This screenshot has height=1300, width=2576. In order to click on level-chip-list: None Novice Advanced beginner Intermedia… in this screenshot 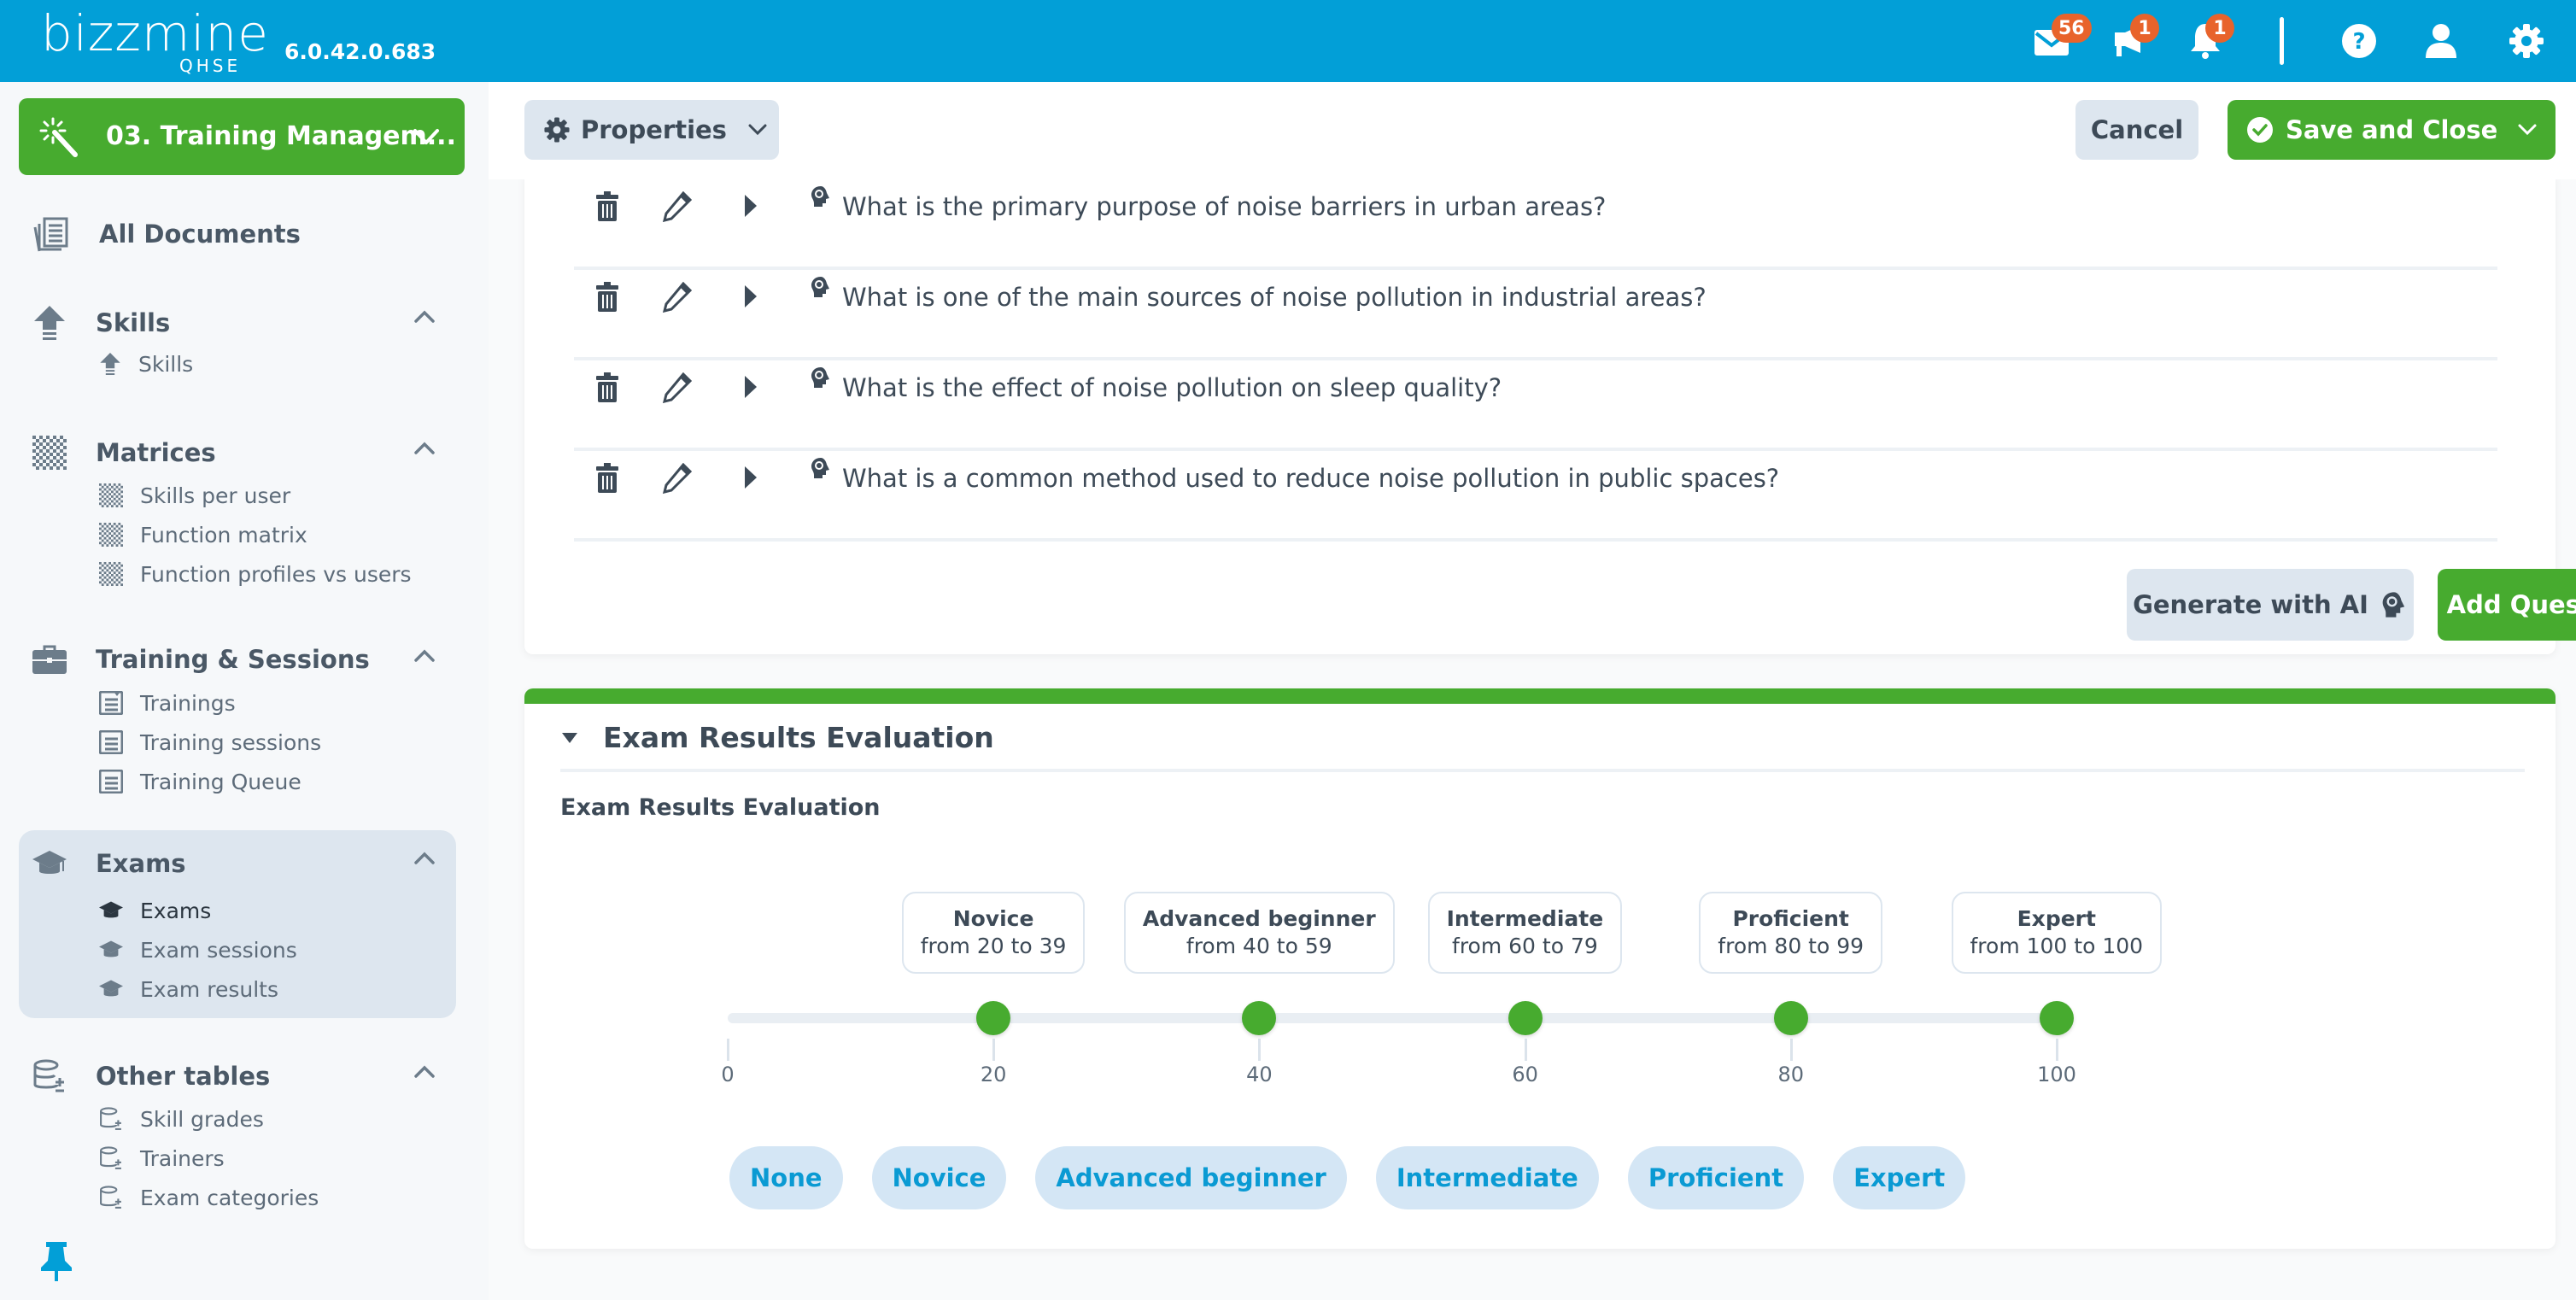, I will do `click(1347, 1177)`.